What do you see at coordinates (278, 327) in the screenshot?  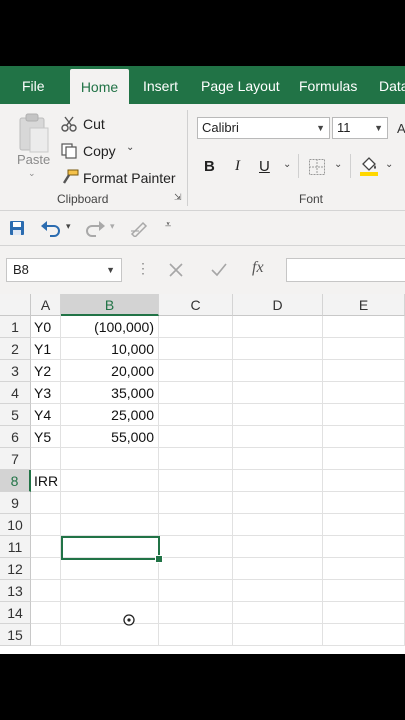 I see `cell-d1` at bounding box center [278, 327].